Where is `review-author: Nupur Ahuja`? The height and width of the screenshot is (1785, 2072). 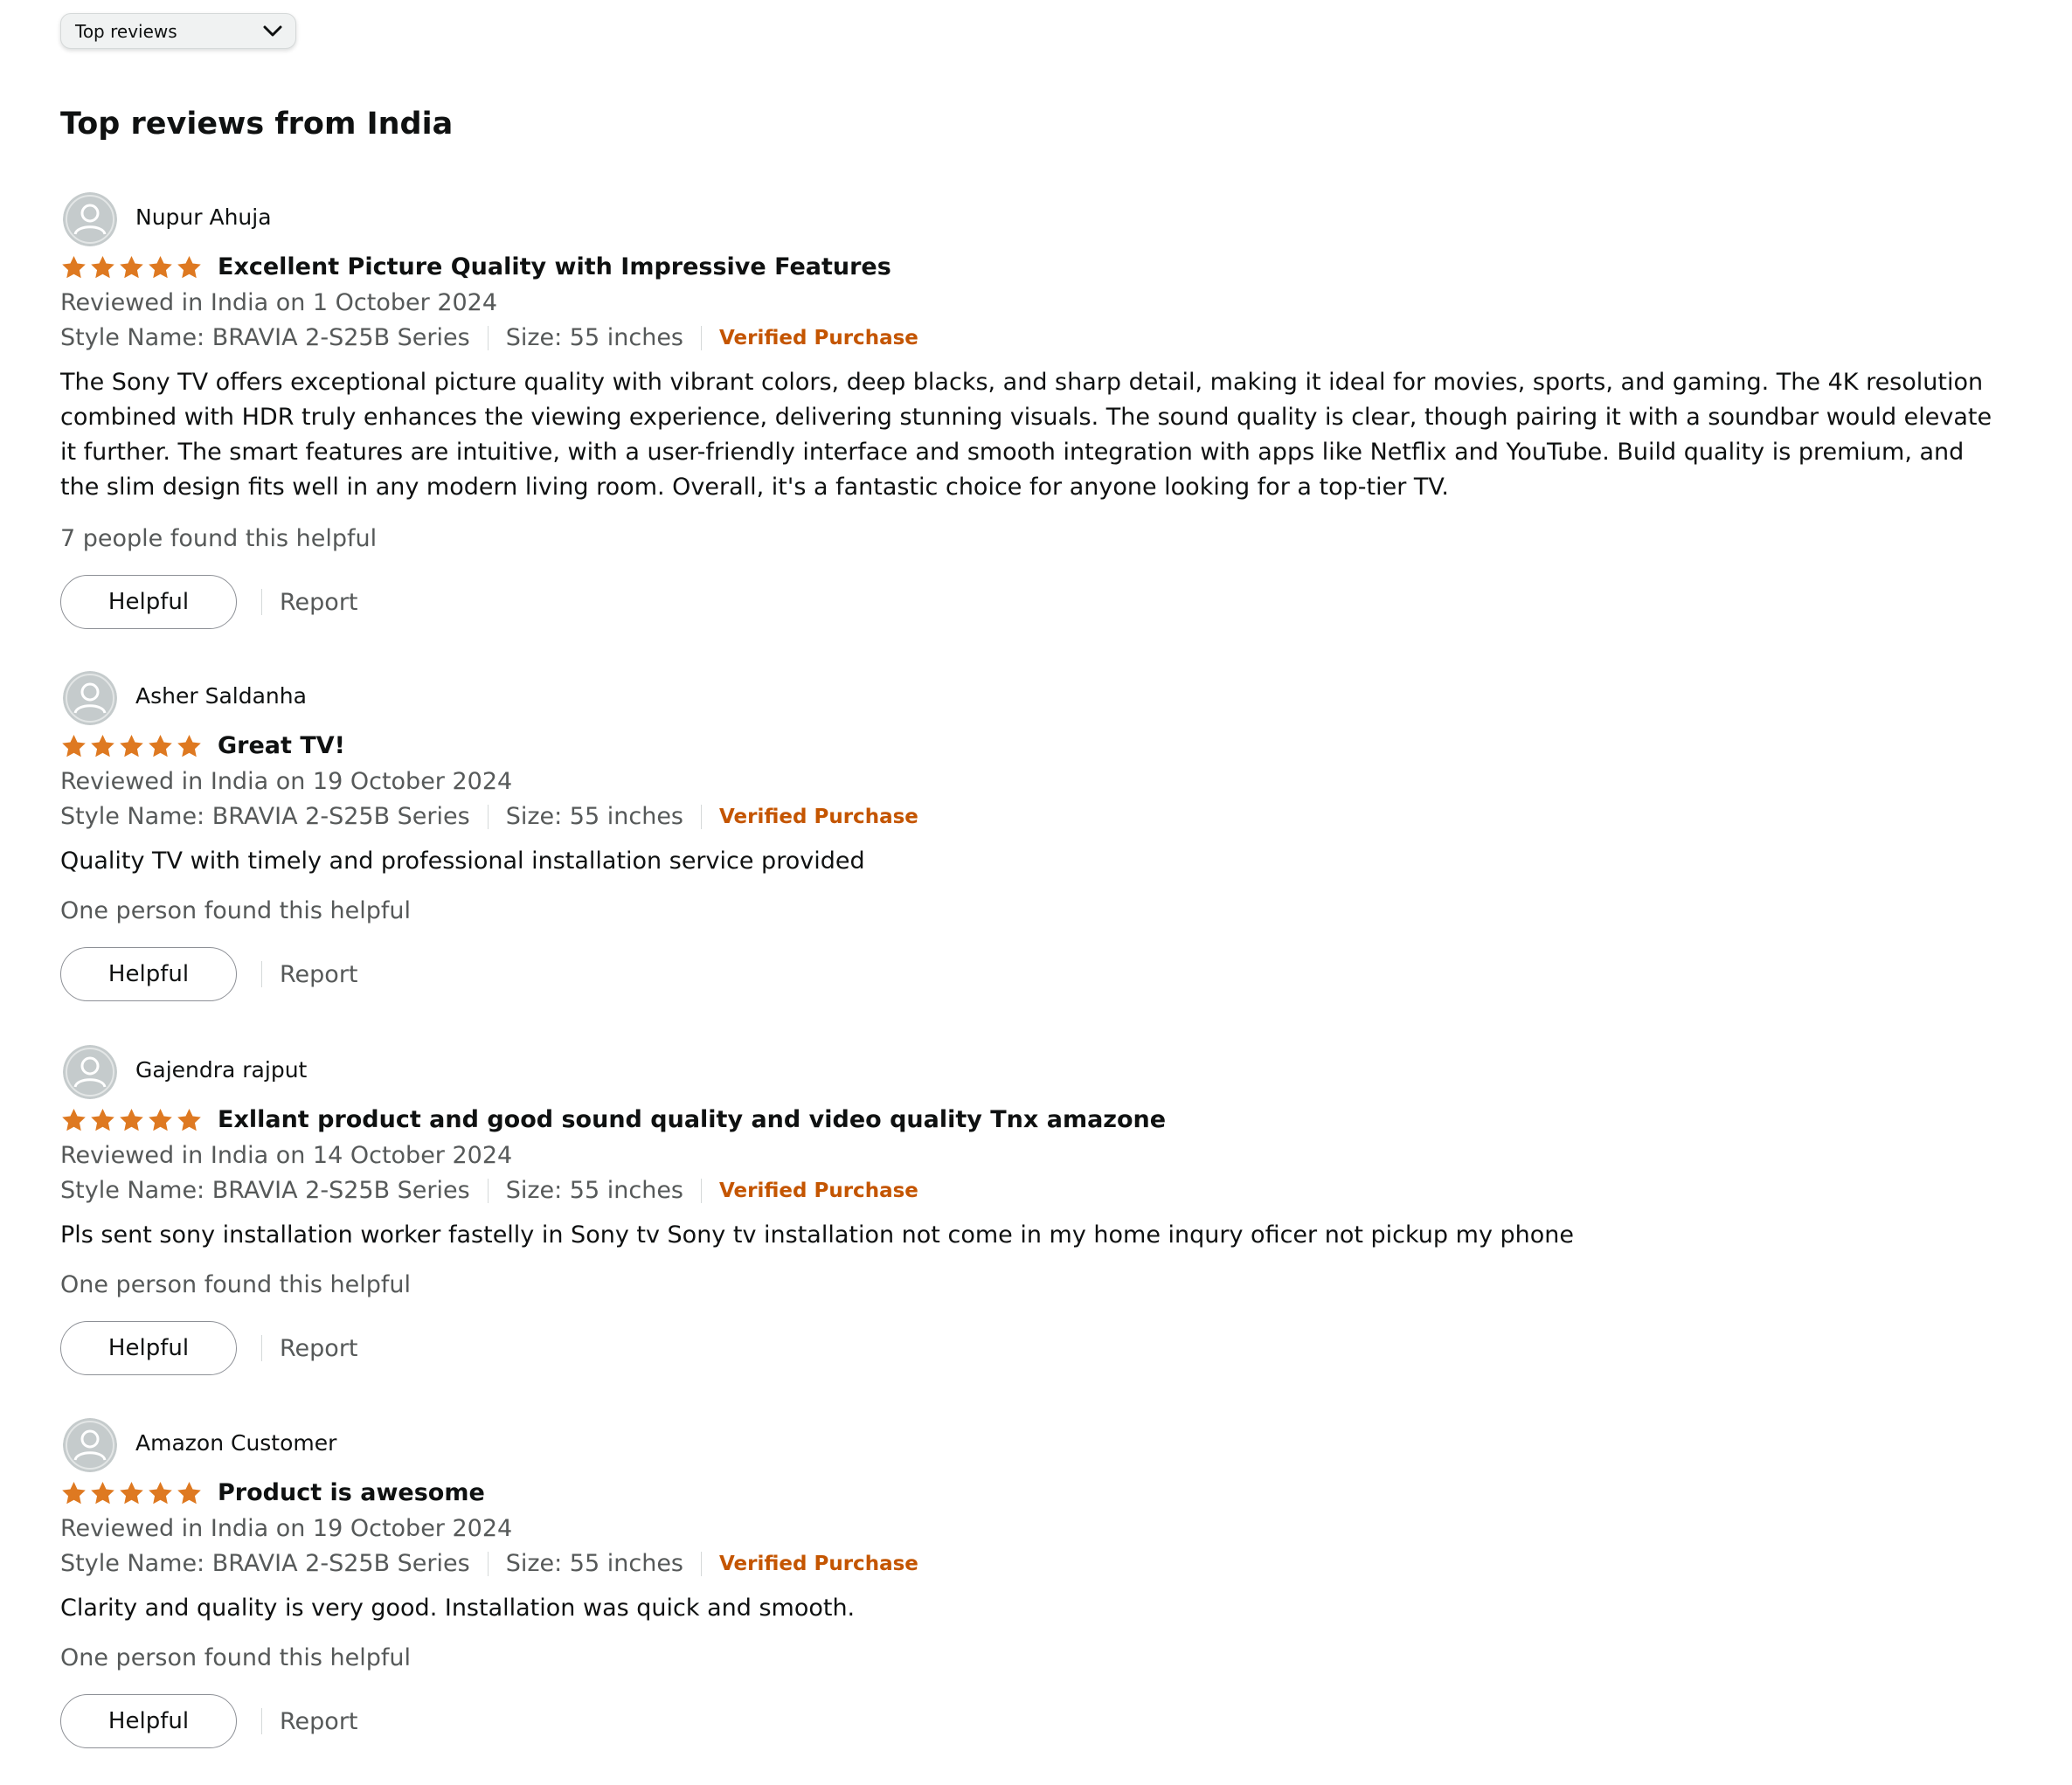
review-author: Nupur Ahuja is located at coordinates (203, 217).